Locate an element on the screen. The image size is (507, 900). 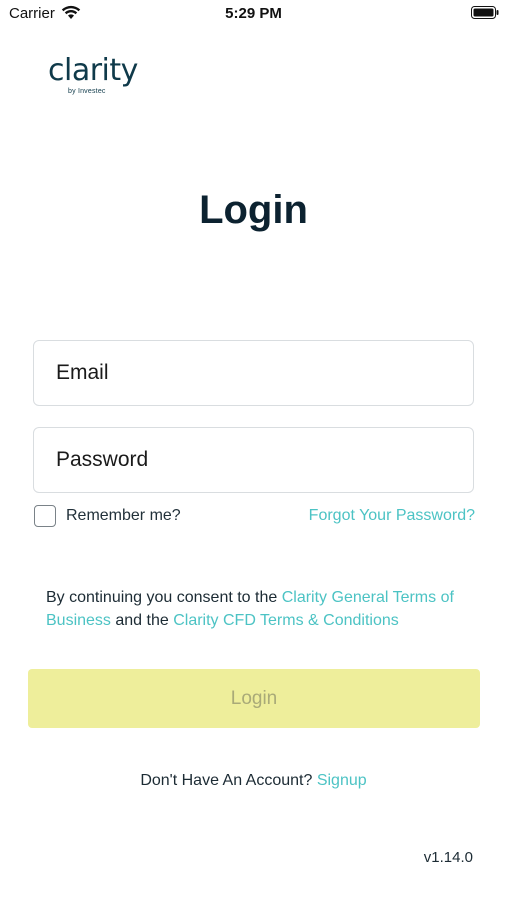
password-field-container is located at coordinates (253, 460).